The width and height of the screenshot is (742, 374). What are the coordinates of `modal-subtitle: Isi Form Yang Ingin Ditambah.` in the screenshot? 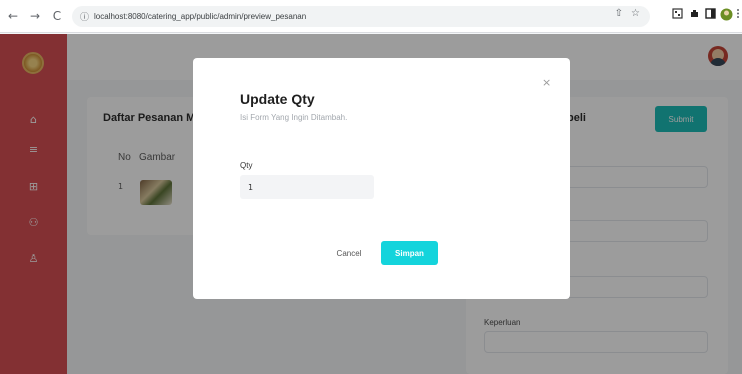 It's located at (294, 117).